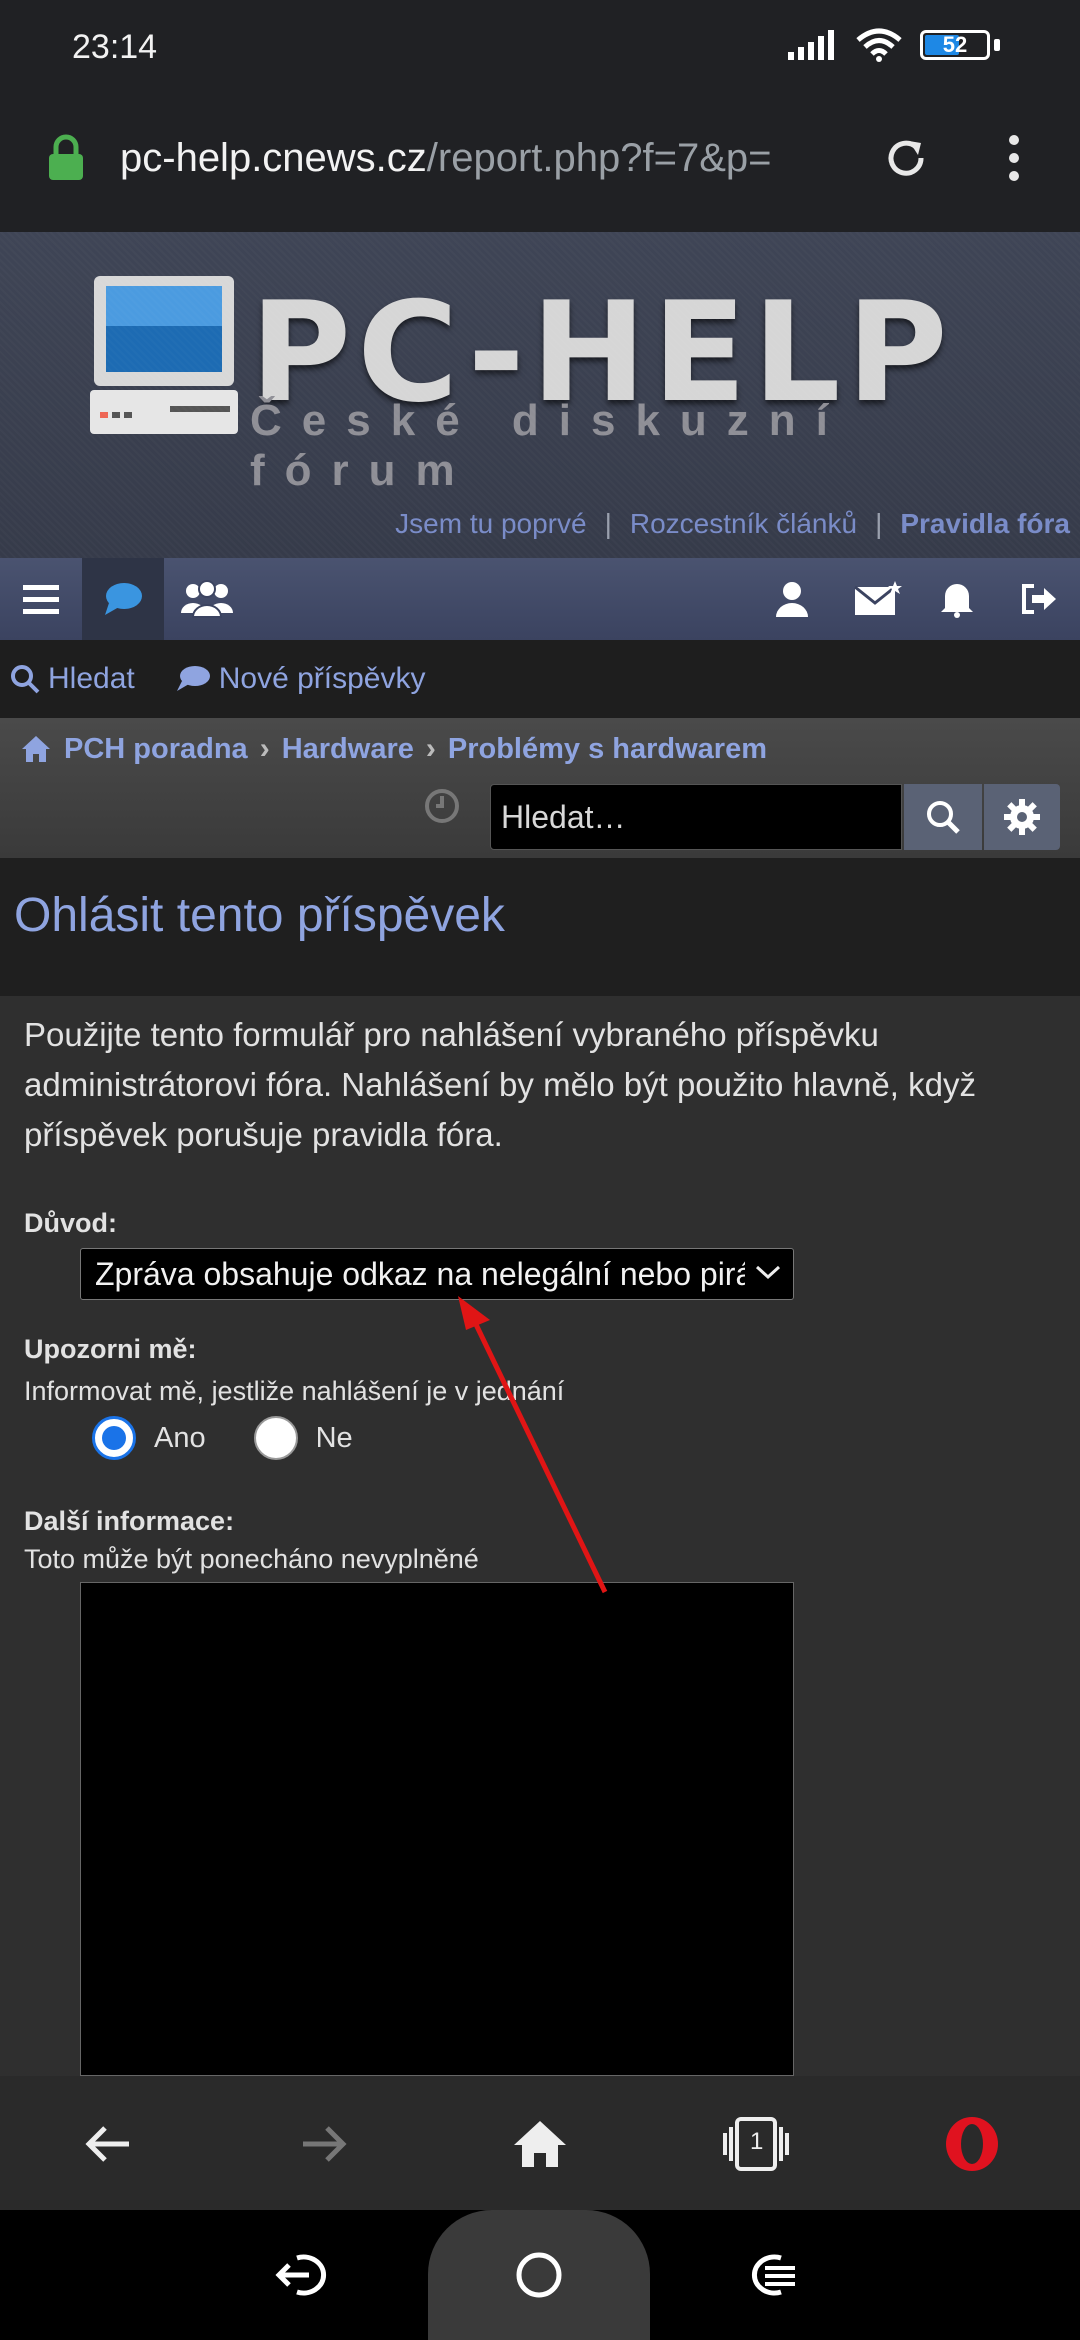 This screenshot has height=2340, width=1080. I want to click on battery-tip, so click(997, 45).